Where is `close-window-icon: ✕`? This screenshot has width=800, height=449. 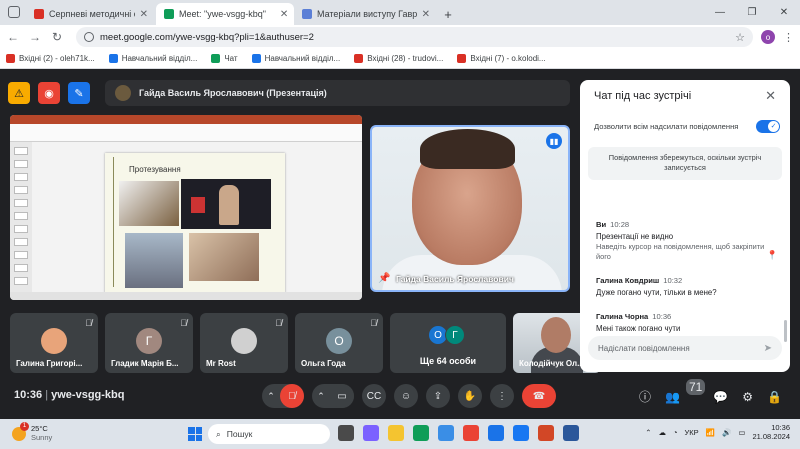 close-window-icon: ✕ is located at coordinates (784, 12).